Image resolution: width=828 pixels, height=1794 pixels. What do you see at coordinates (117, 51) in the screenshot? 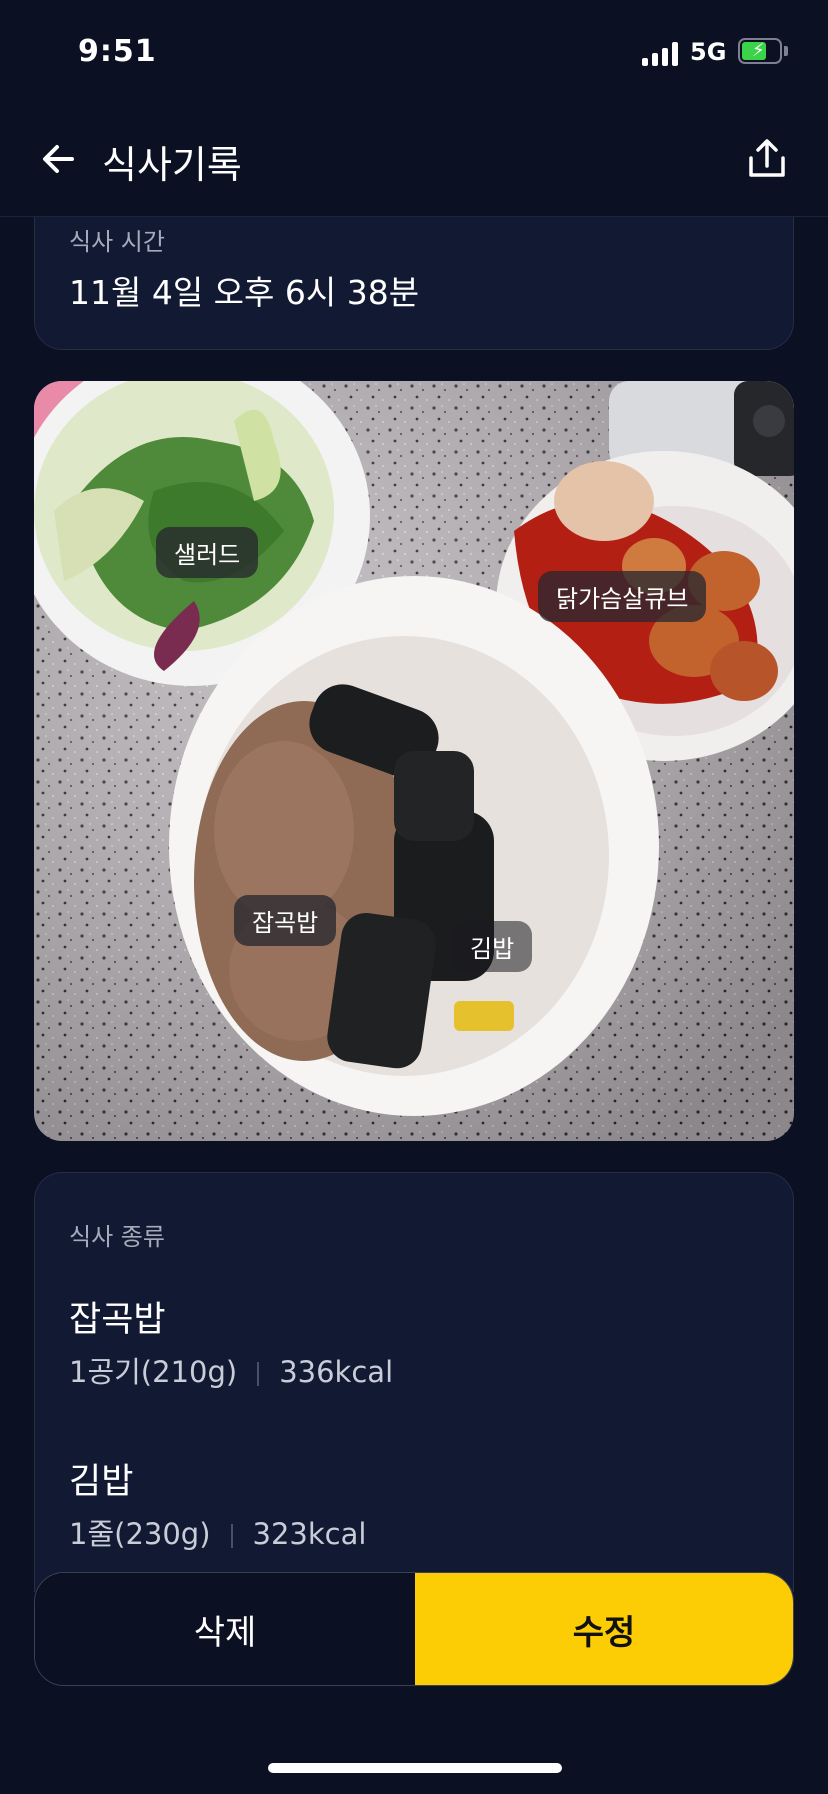
I see `status-time: 9:51` at bounding box center [117, 51].